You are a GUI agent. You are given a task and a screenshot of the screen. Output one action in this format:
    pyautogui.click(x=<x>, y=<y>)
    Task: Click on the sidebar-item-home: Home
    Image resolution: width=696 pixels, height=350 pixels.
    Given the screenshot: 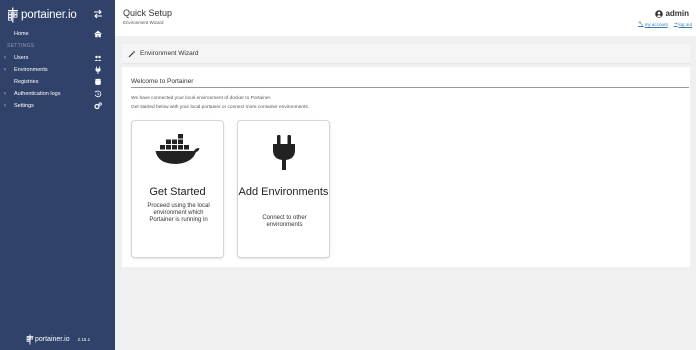 What is the action you would take?
    pyautogui.click(x=57, y=34)
    